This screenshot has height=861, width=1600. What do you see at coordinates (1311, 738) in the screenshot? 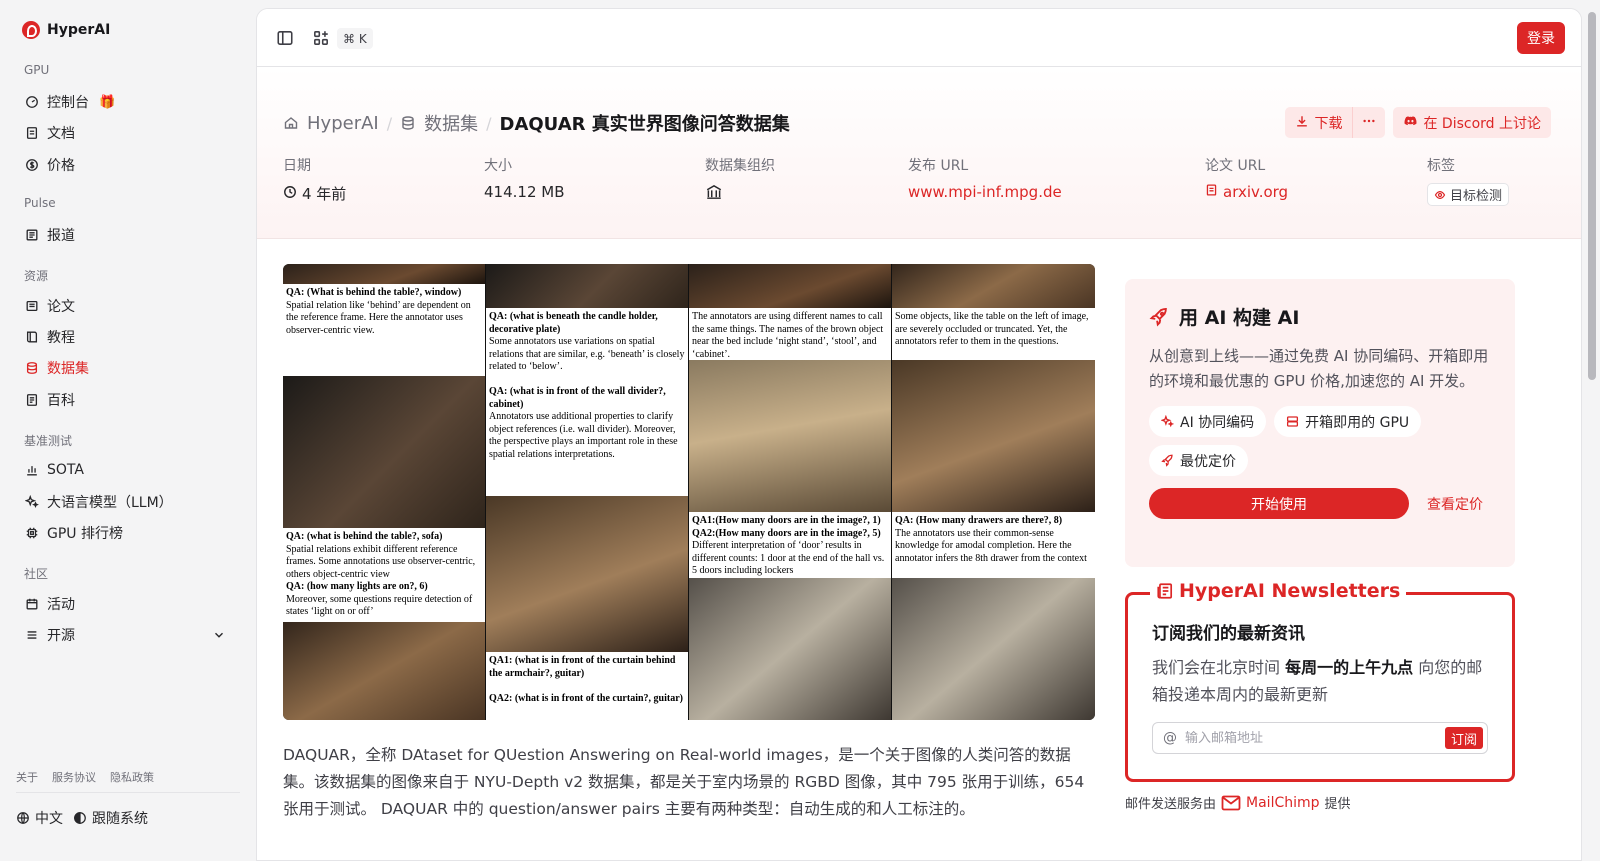
I see `email-input` at bounding box center [1311, 738].